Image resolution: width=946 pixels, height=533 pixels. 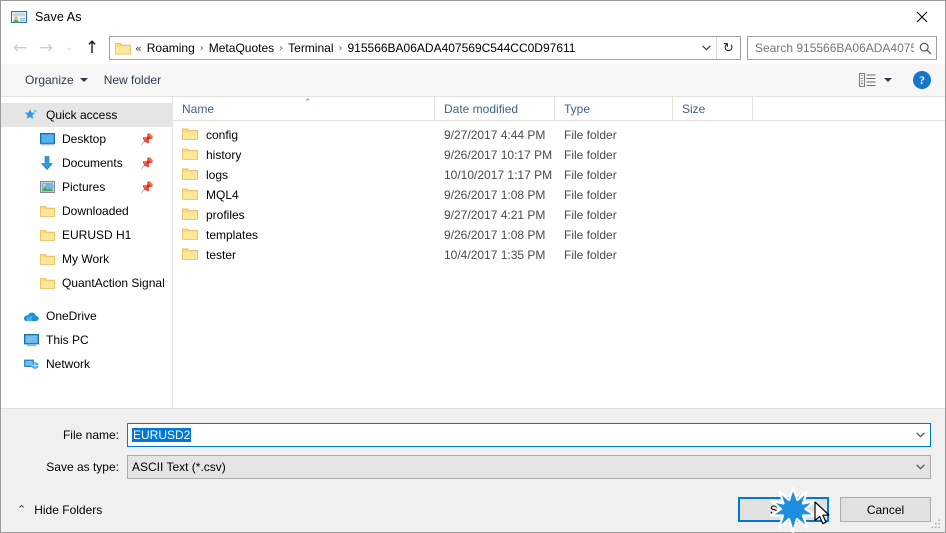 I want to click on breadcrumb-overflow-icon: «, so click(x=139, y=48).